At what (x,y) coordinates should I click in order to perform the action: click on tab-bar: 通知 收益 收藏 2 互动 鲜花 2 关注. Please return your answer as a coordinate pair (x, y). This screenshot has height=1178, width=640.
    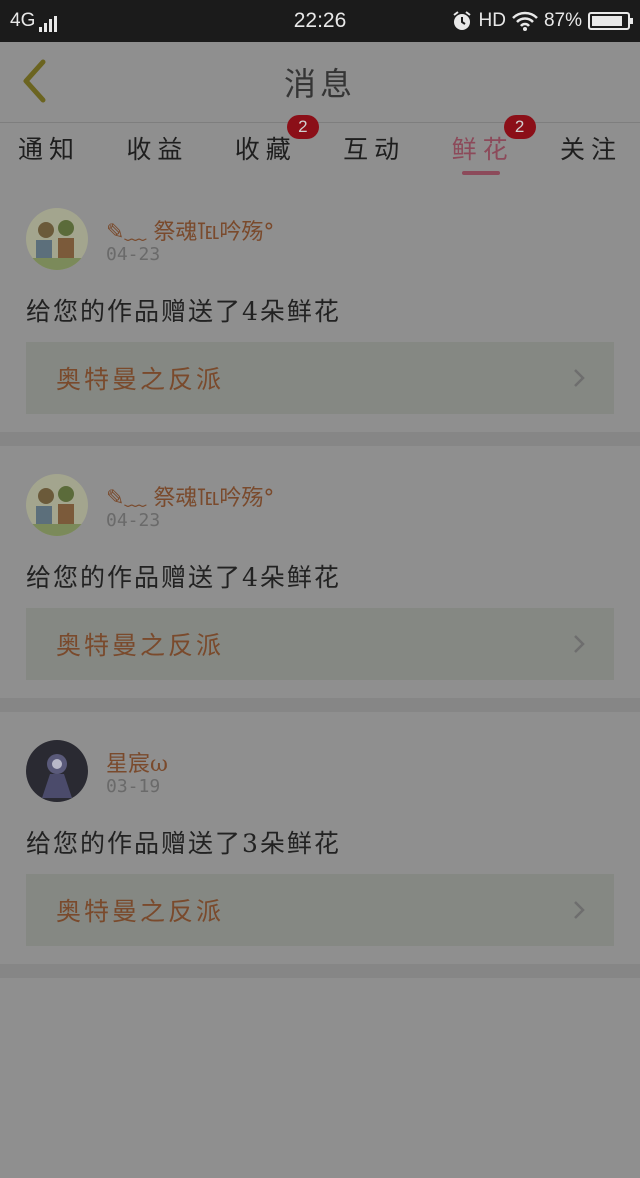
    Looking at the image, I should click on (320, 146).